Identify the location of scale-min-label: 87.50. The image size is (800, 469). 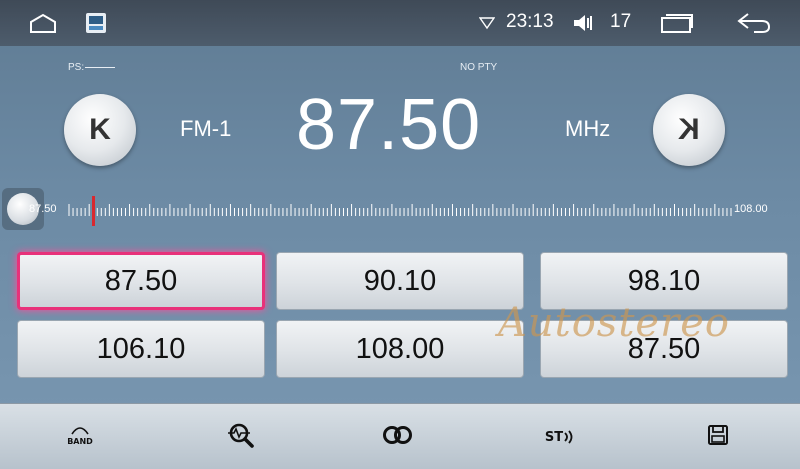
(43, 209).